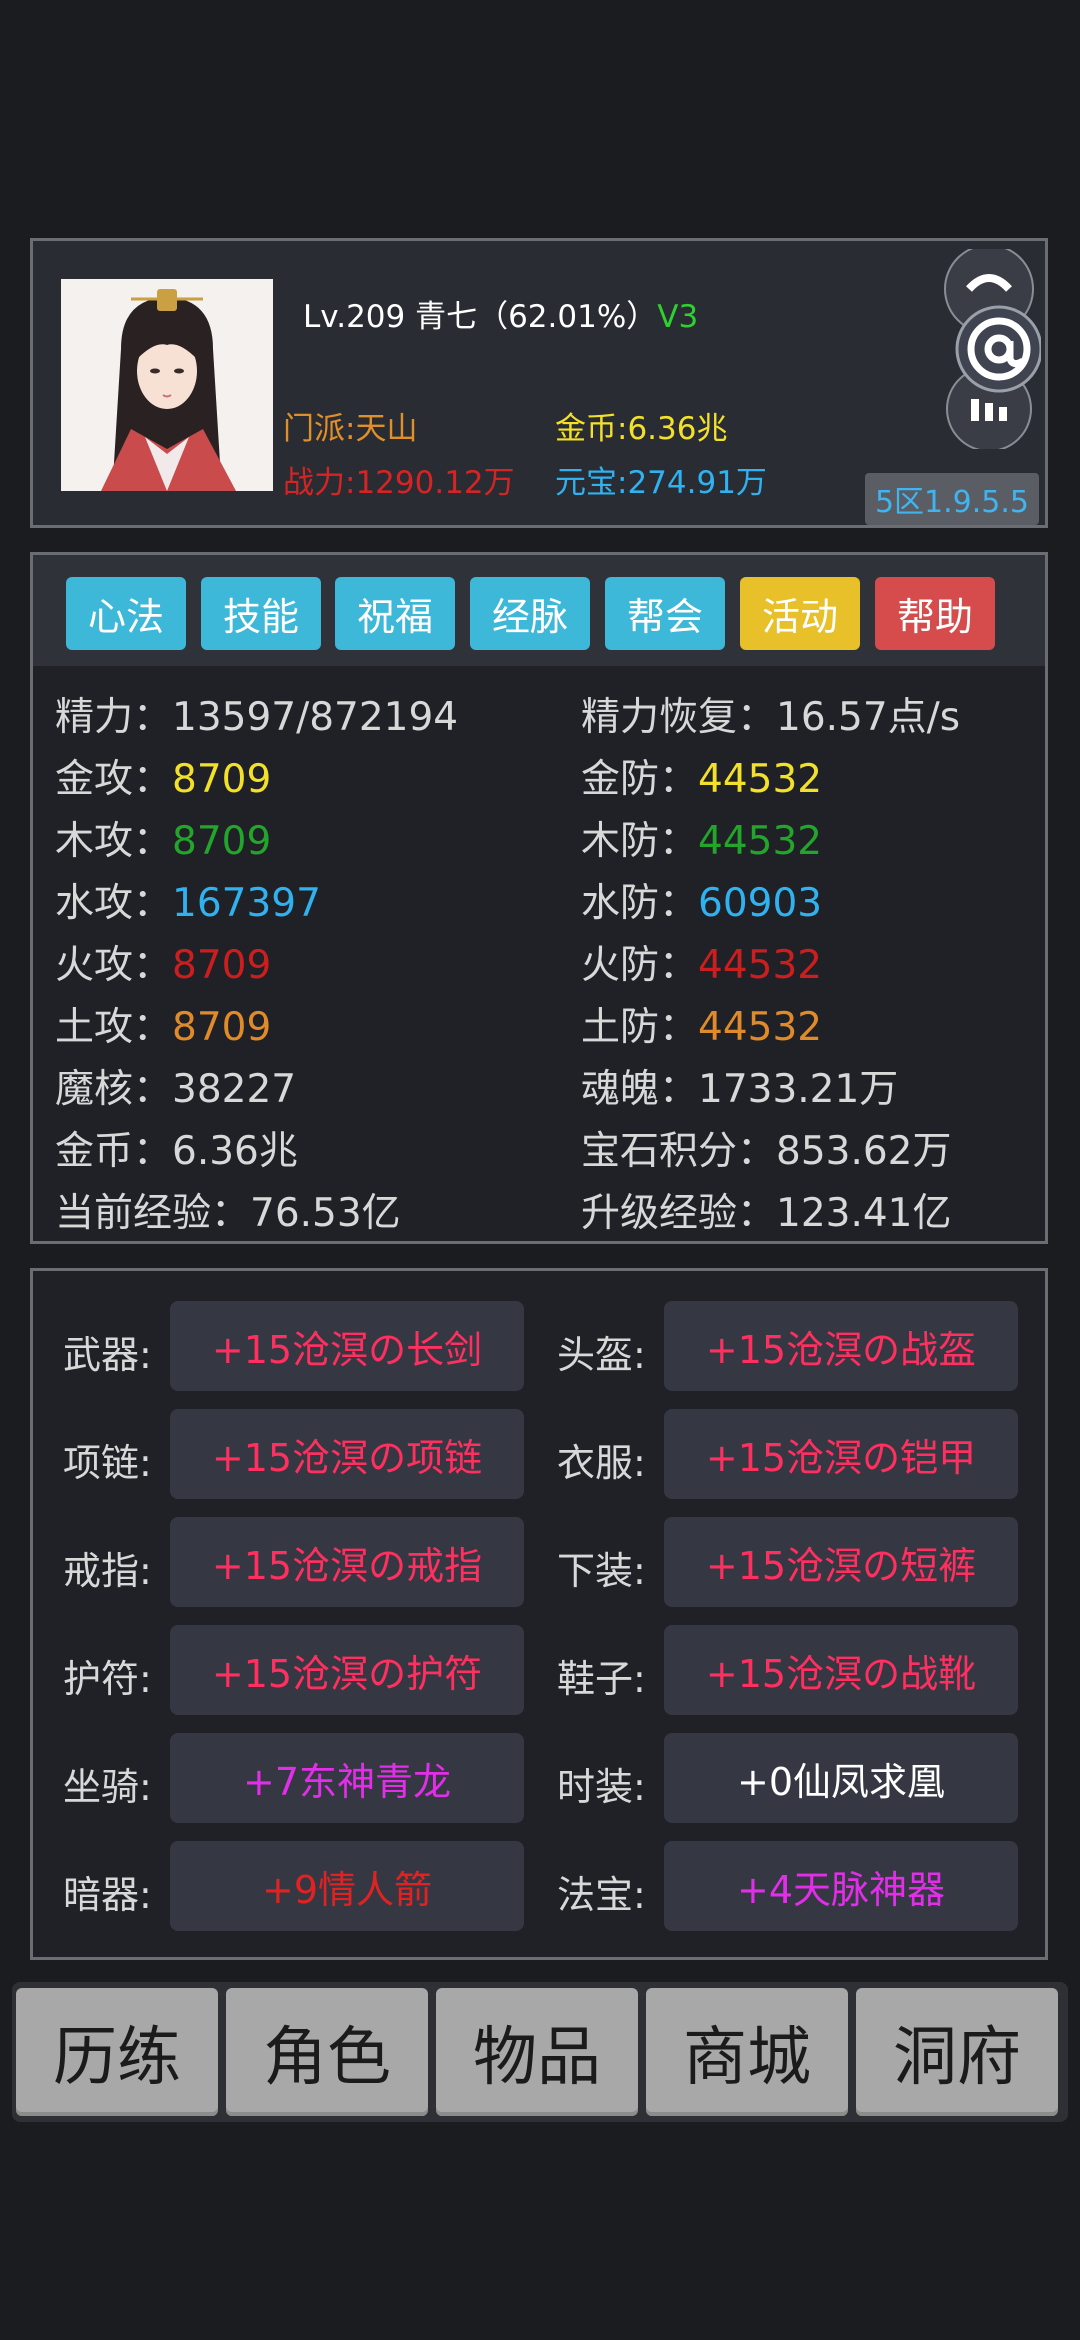  Describe the element at coordinates (601, 1895) in the screenshot. I see `slot-label-artifact: 法宝:` at that location.